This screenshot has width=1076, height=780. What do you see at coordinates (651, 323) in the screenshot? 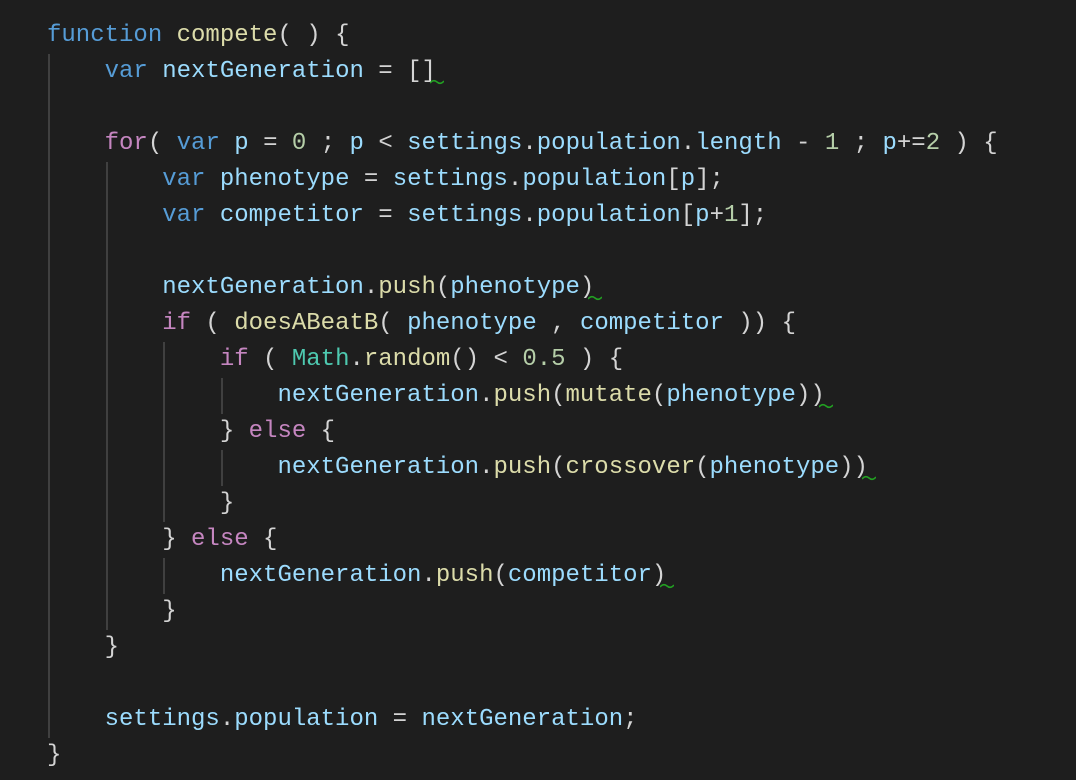
I see `code-token: competitor` at bounding box center [651, 323].